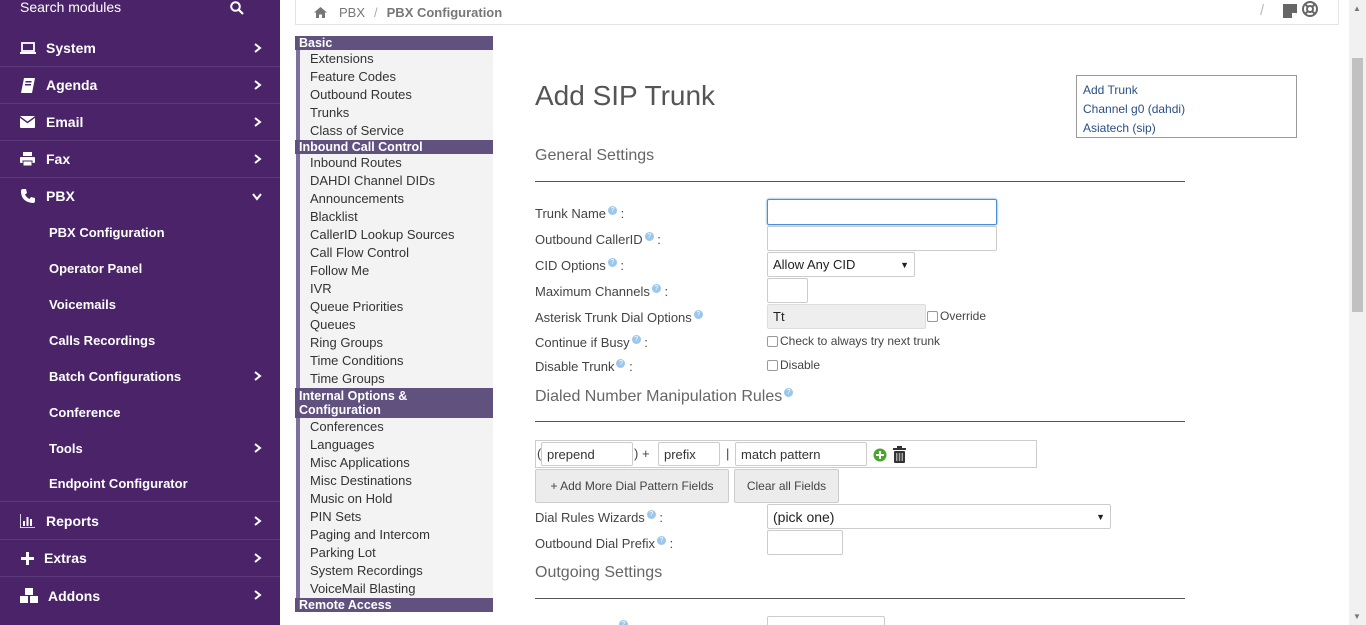 The height and width of the screenshot is (625, 1366). I want to click on prepend-input: prepend, so click(587, 454).